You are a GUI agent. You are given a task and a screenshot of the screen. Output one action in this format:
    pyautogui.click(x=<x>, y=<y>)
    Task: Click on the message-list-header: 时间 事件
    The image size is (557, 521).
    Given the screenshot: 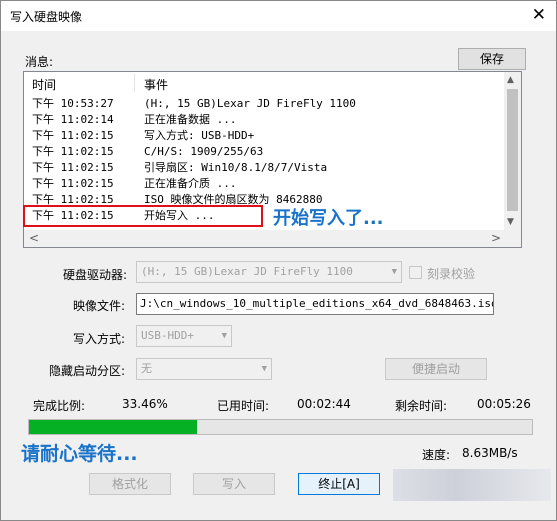 What is the action you would take?
    pyautogui.click(x=265, y=83)
    